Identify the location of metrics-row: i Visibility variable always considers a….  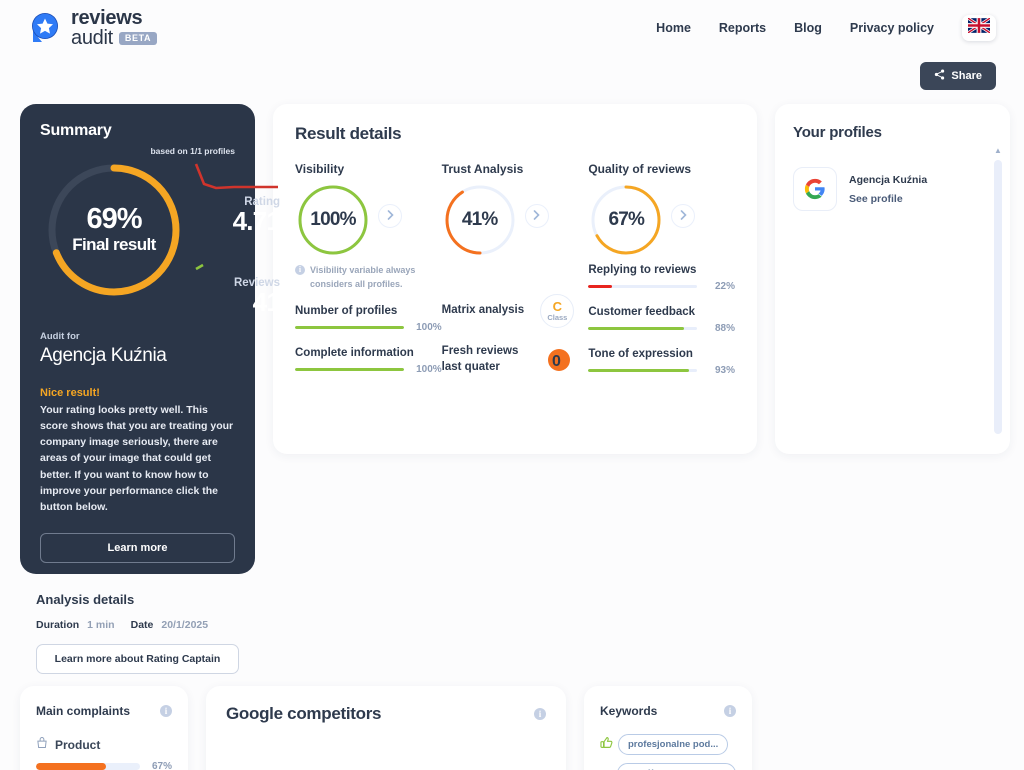
(515, 327).